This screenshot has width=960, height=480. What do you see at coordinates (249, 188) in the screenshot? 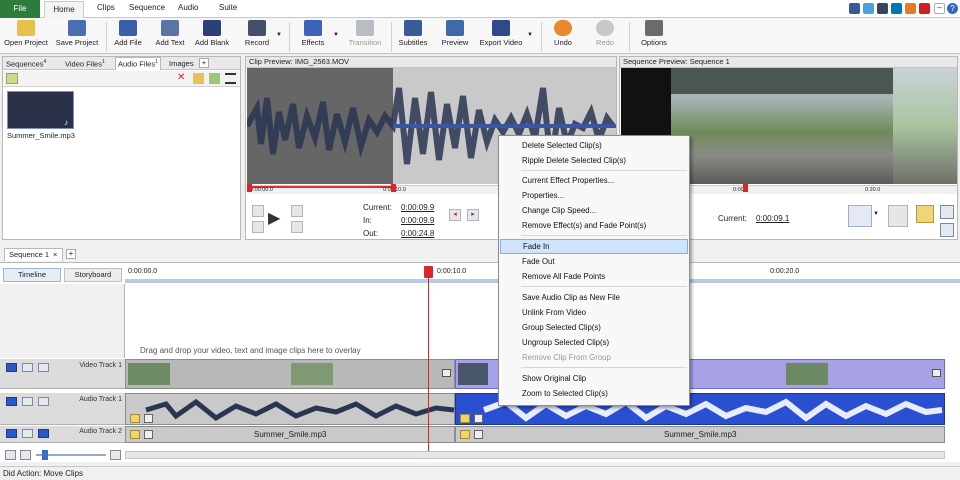
I see `clip-in-marker-icon` at bounding box center [249, 188].